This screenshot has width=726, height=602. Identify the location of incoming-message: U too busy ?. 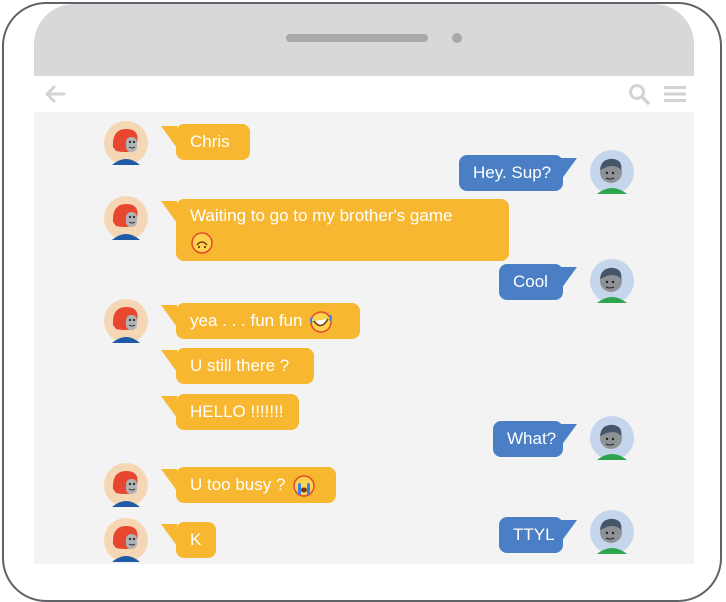
(256, 485).